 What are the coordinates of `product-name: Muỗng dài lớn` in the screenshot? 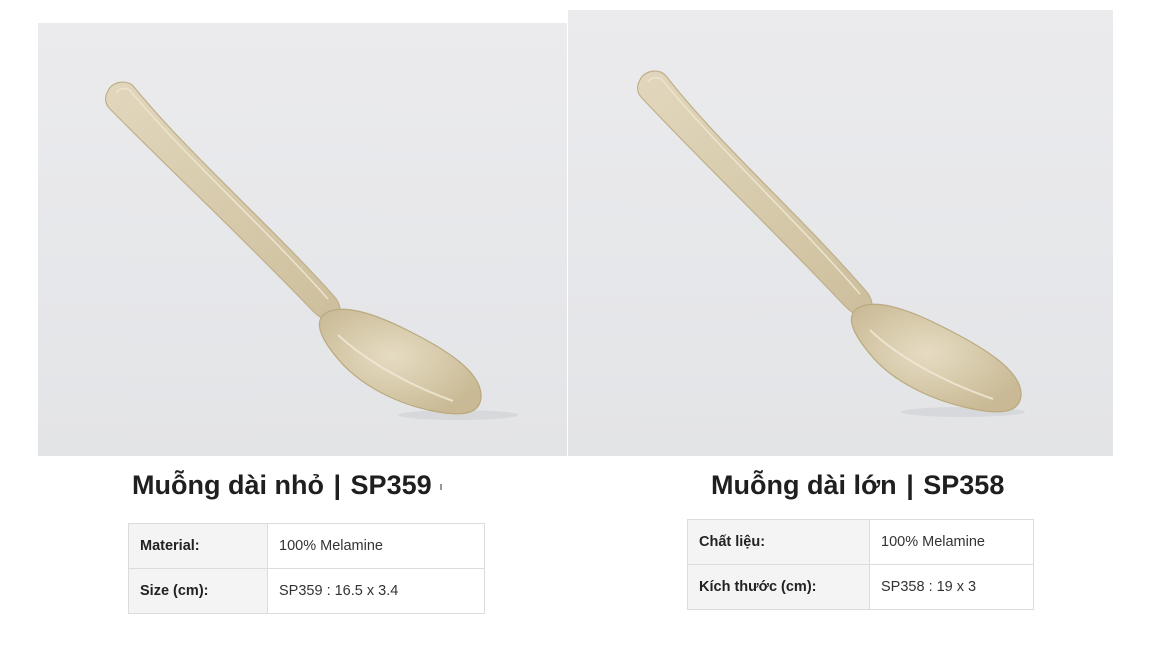 It's located at (804, 485).